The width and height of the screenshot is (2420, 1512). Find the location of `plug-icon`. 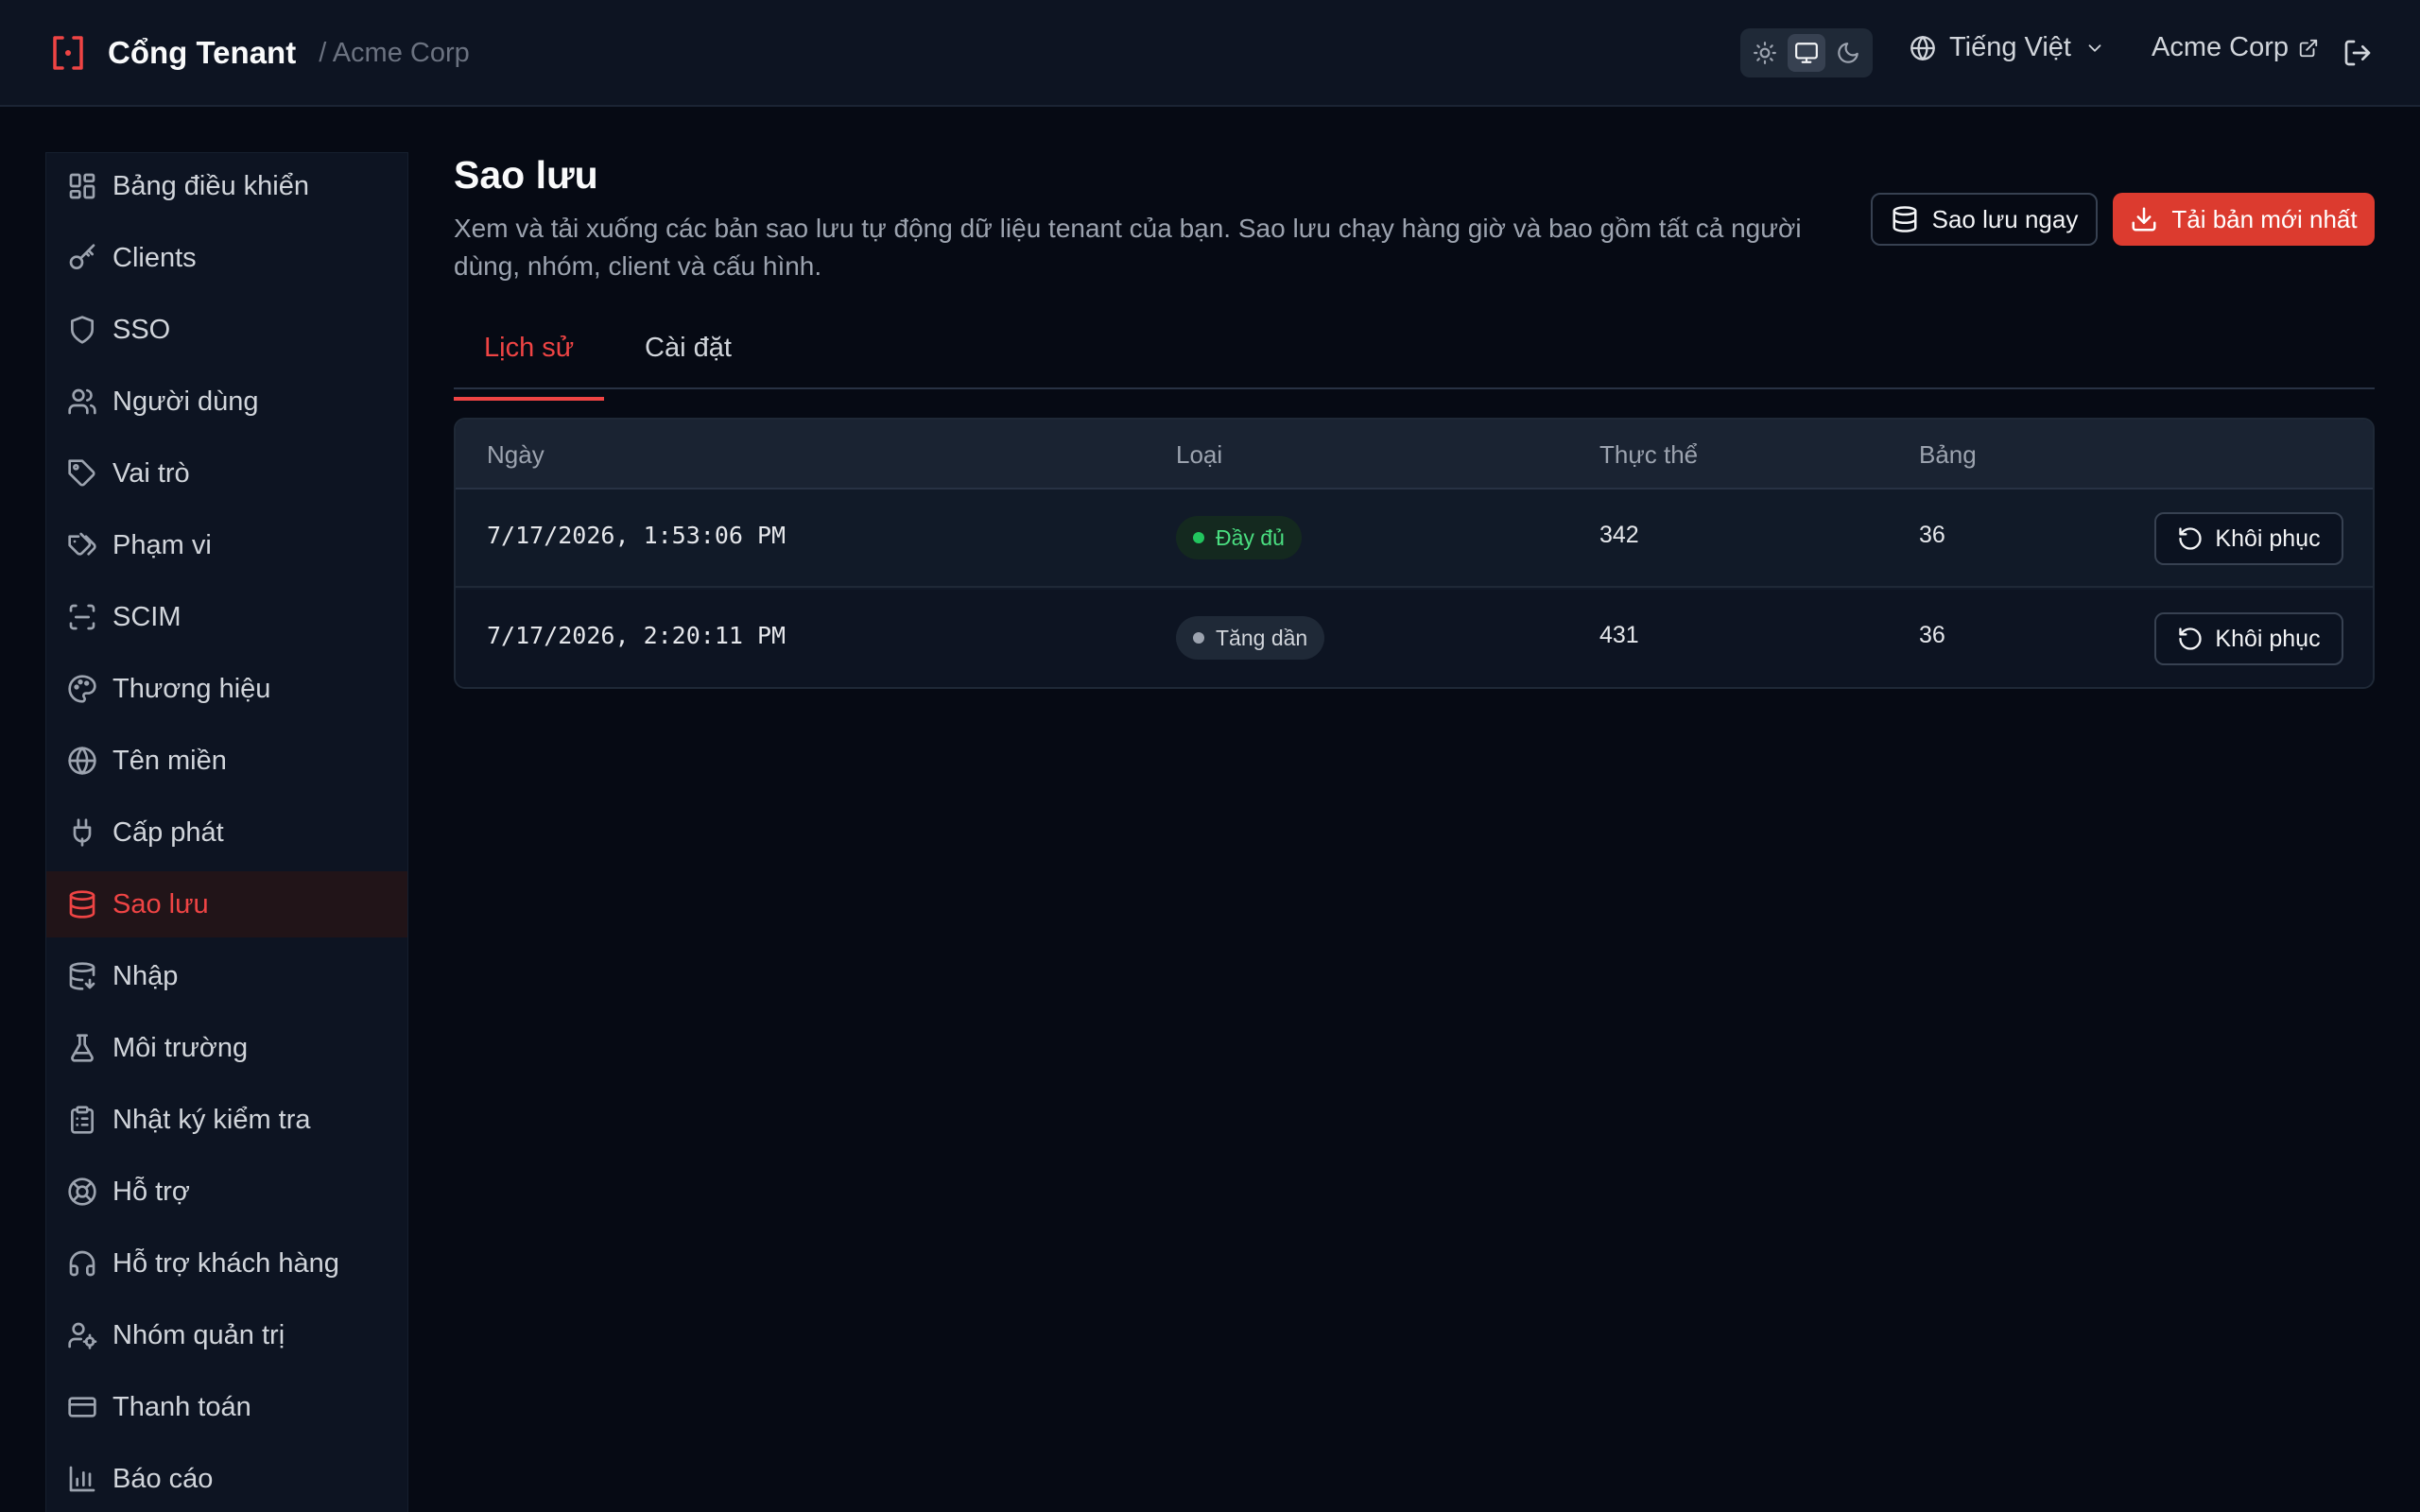

plug-icon is located at coordinates (83, 832).